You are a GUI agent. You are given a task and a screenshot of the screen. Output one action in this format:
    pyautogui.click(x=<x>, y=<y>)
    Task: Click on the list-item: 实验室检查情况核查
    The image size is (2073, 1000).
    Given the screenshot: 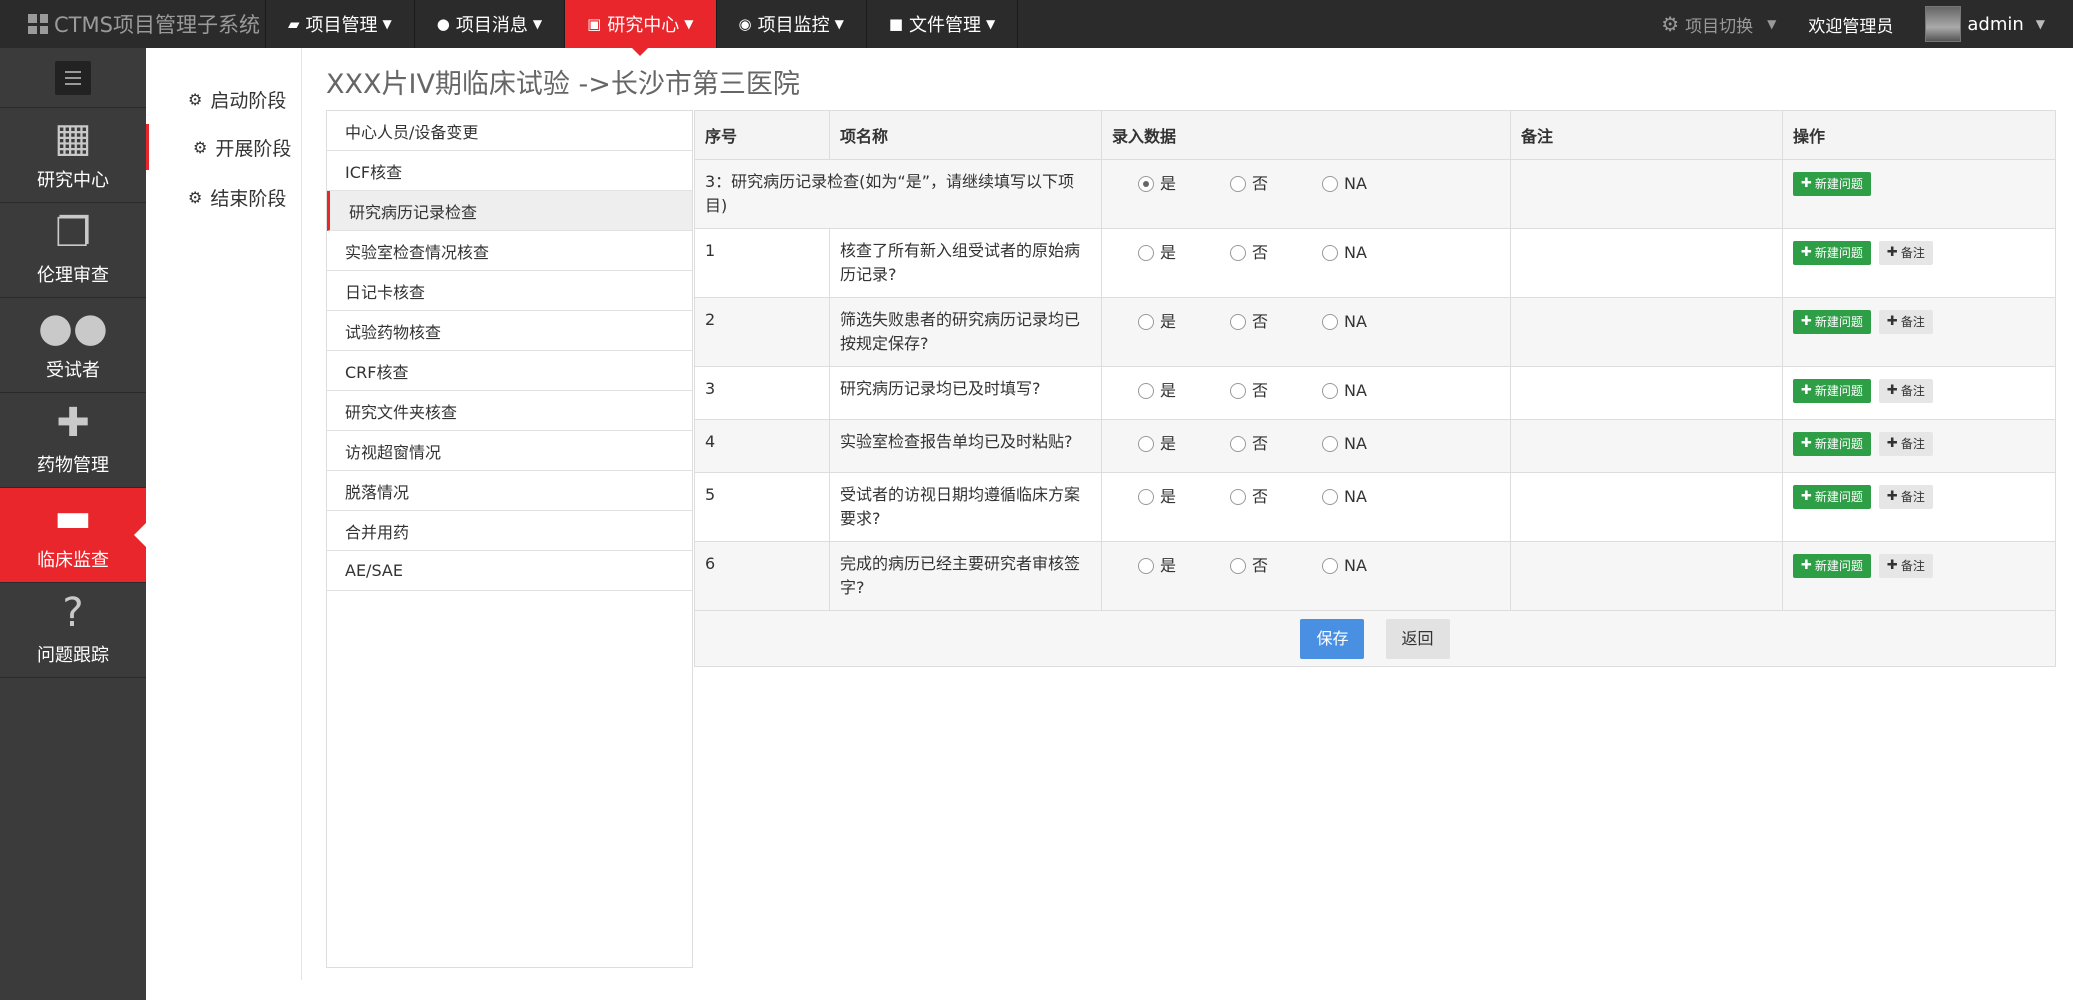 What is the action you would take?
    pyautogui.click(x=509, y=251)
    